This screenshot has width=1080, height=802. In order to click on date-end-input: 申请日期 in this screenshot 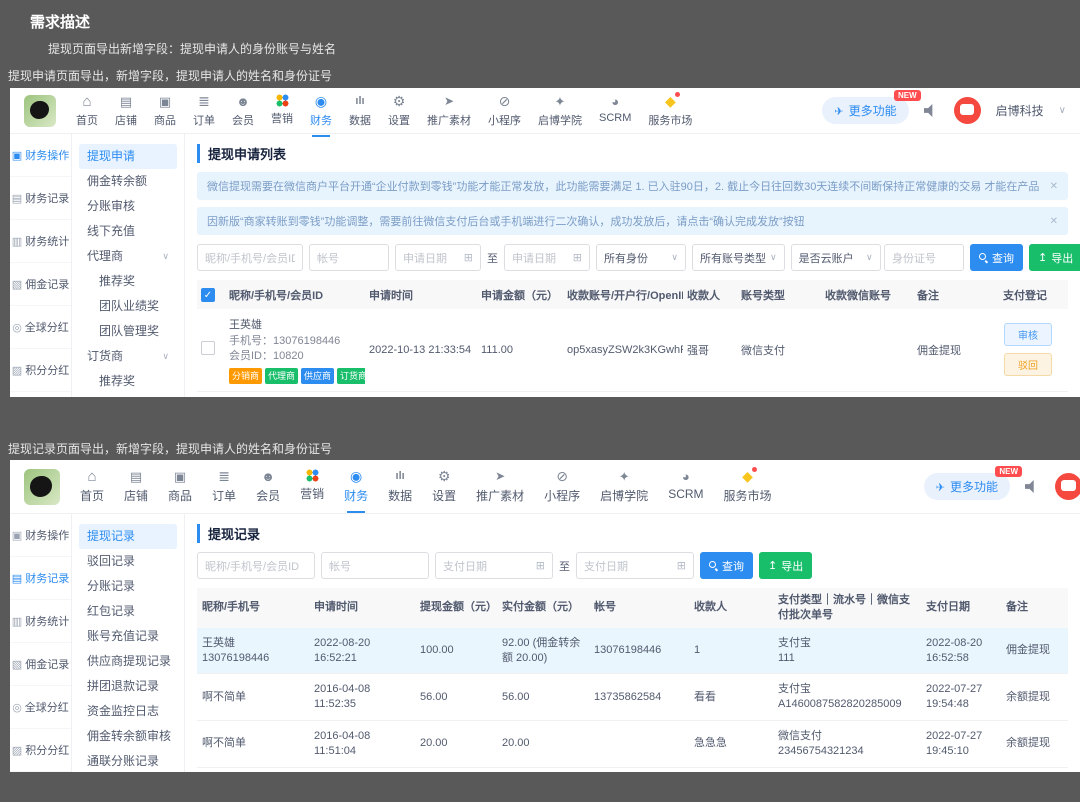, I will do `click(547, 257)`.